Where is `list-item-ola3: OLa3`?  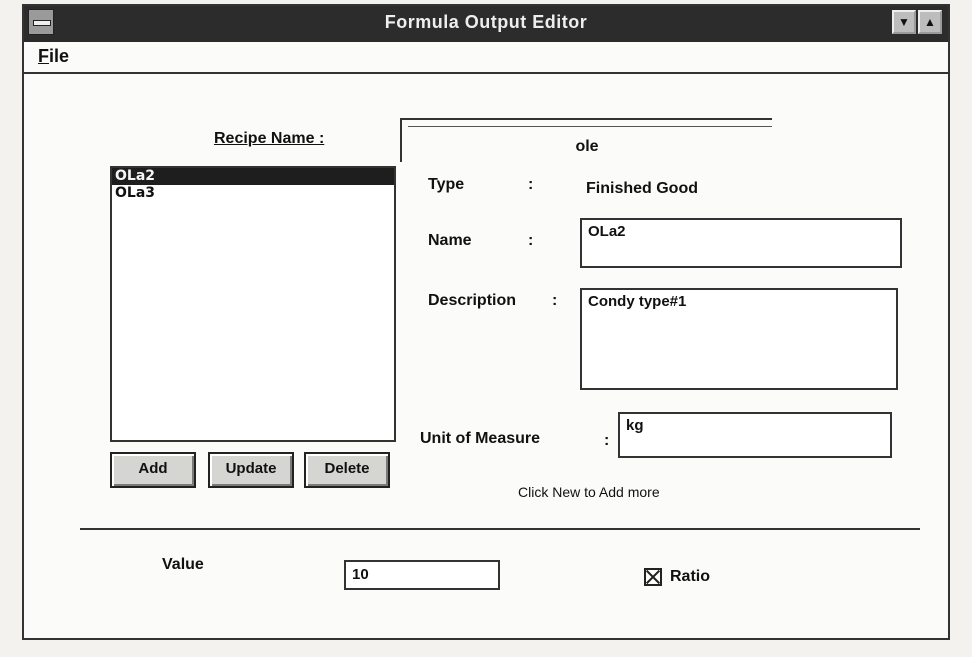
list-item-ola3: OLa3 is located at coordinates (253, 193).